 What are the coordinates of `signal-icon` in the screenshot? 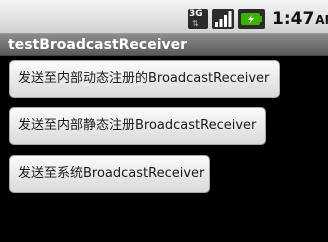 It's located at (223, 19).